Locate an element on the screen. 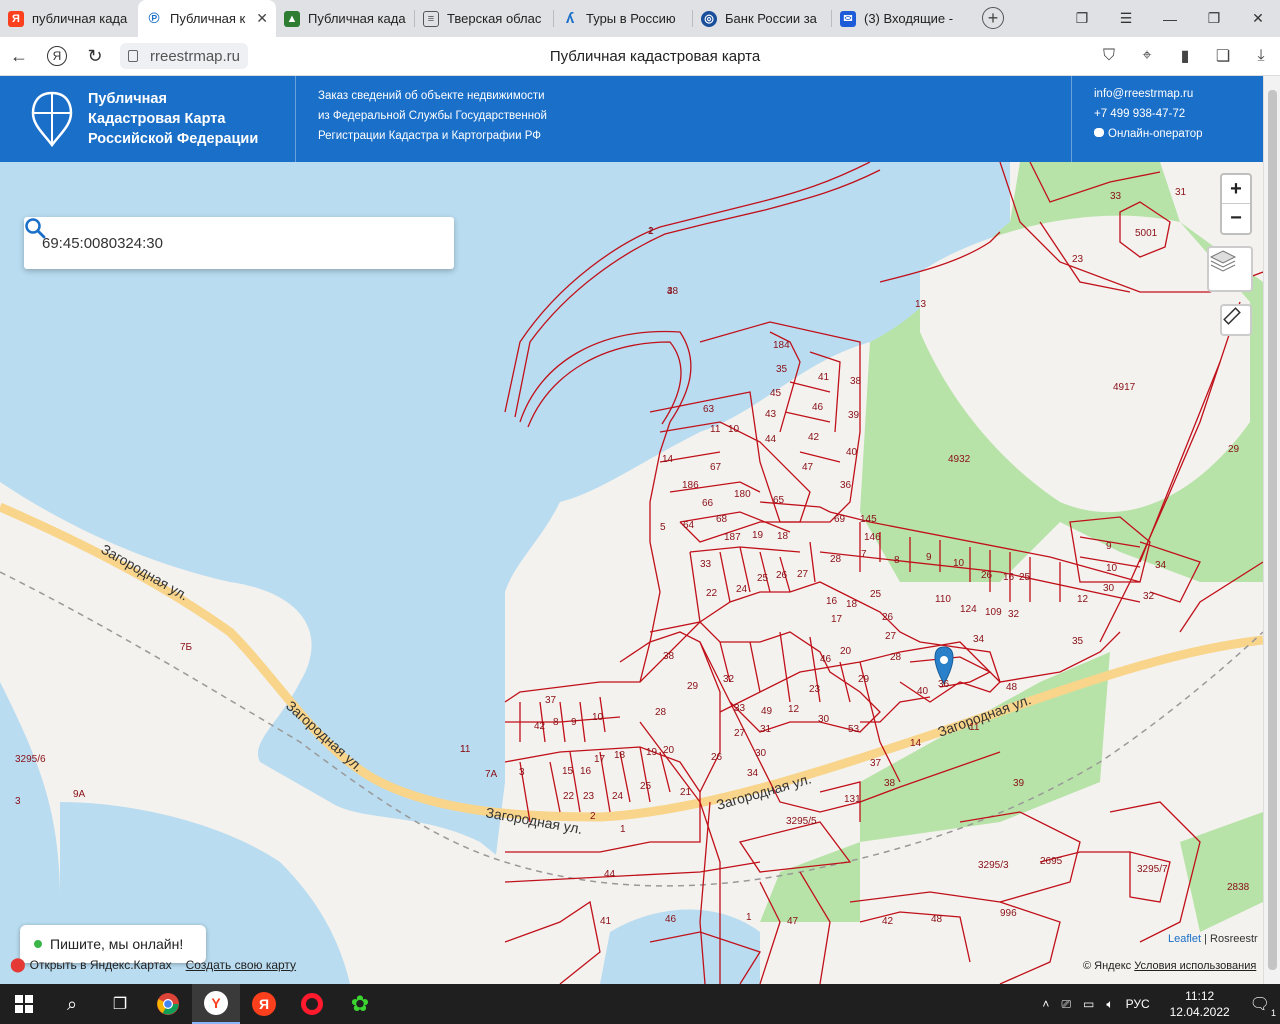 This screenshot has width=1280, height=1024. download-icon: ⤓ is located at coordinates (1261, 56).